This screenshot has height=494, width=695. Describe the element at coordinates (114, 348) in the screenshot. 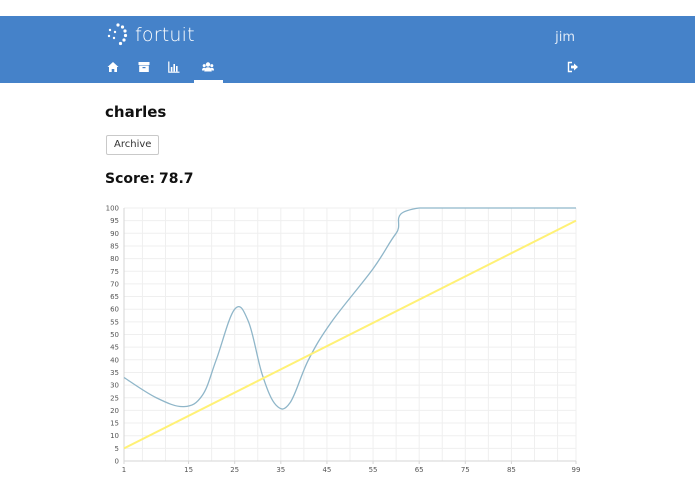

I see `y-tick-label: 45` at that location.